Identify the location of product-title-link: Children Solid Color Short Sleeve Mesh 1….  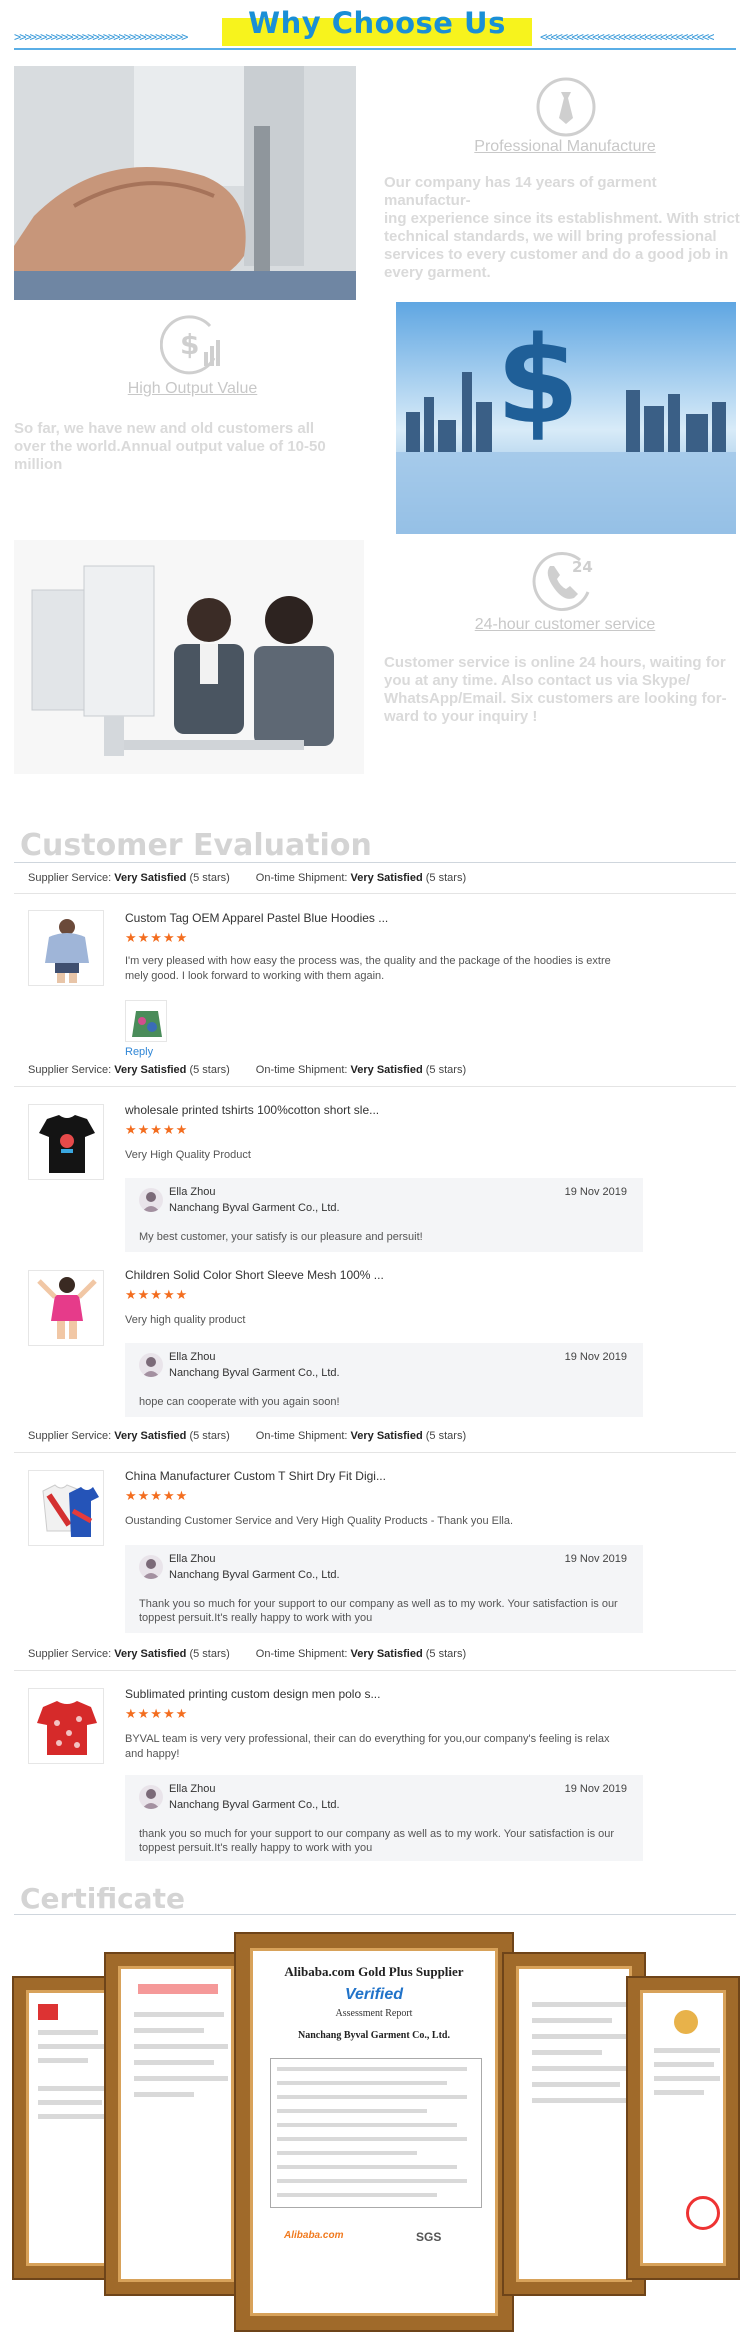
(254, 1275).